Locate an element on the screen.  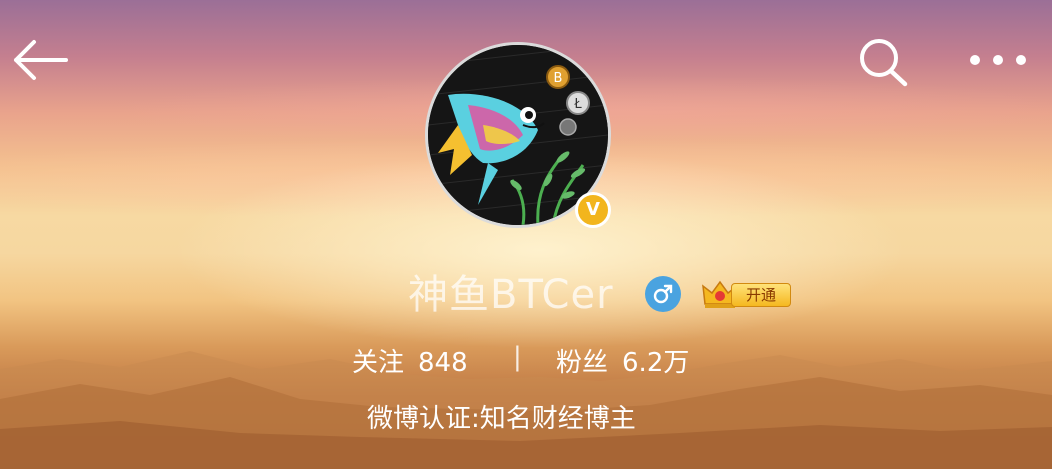
username: 神鱼BTCer is located at coordinates (511, 295).